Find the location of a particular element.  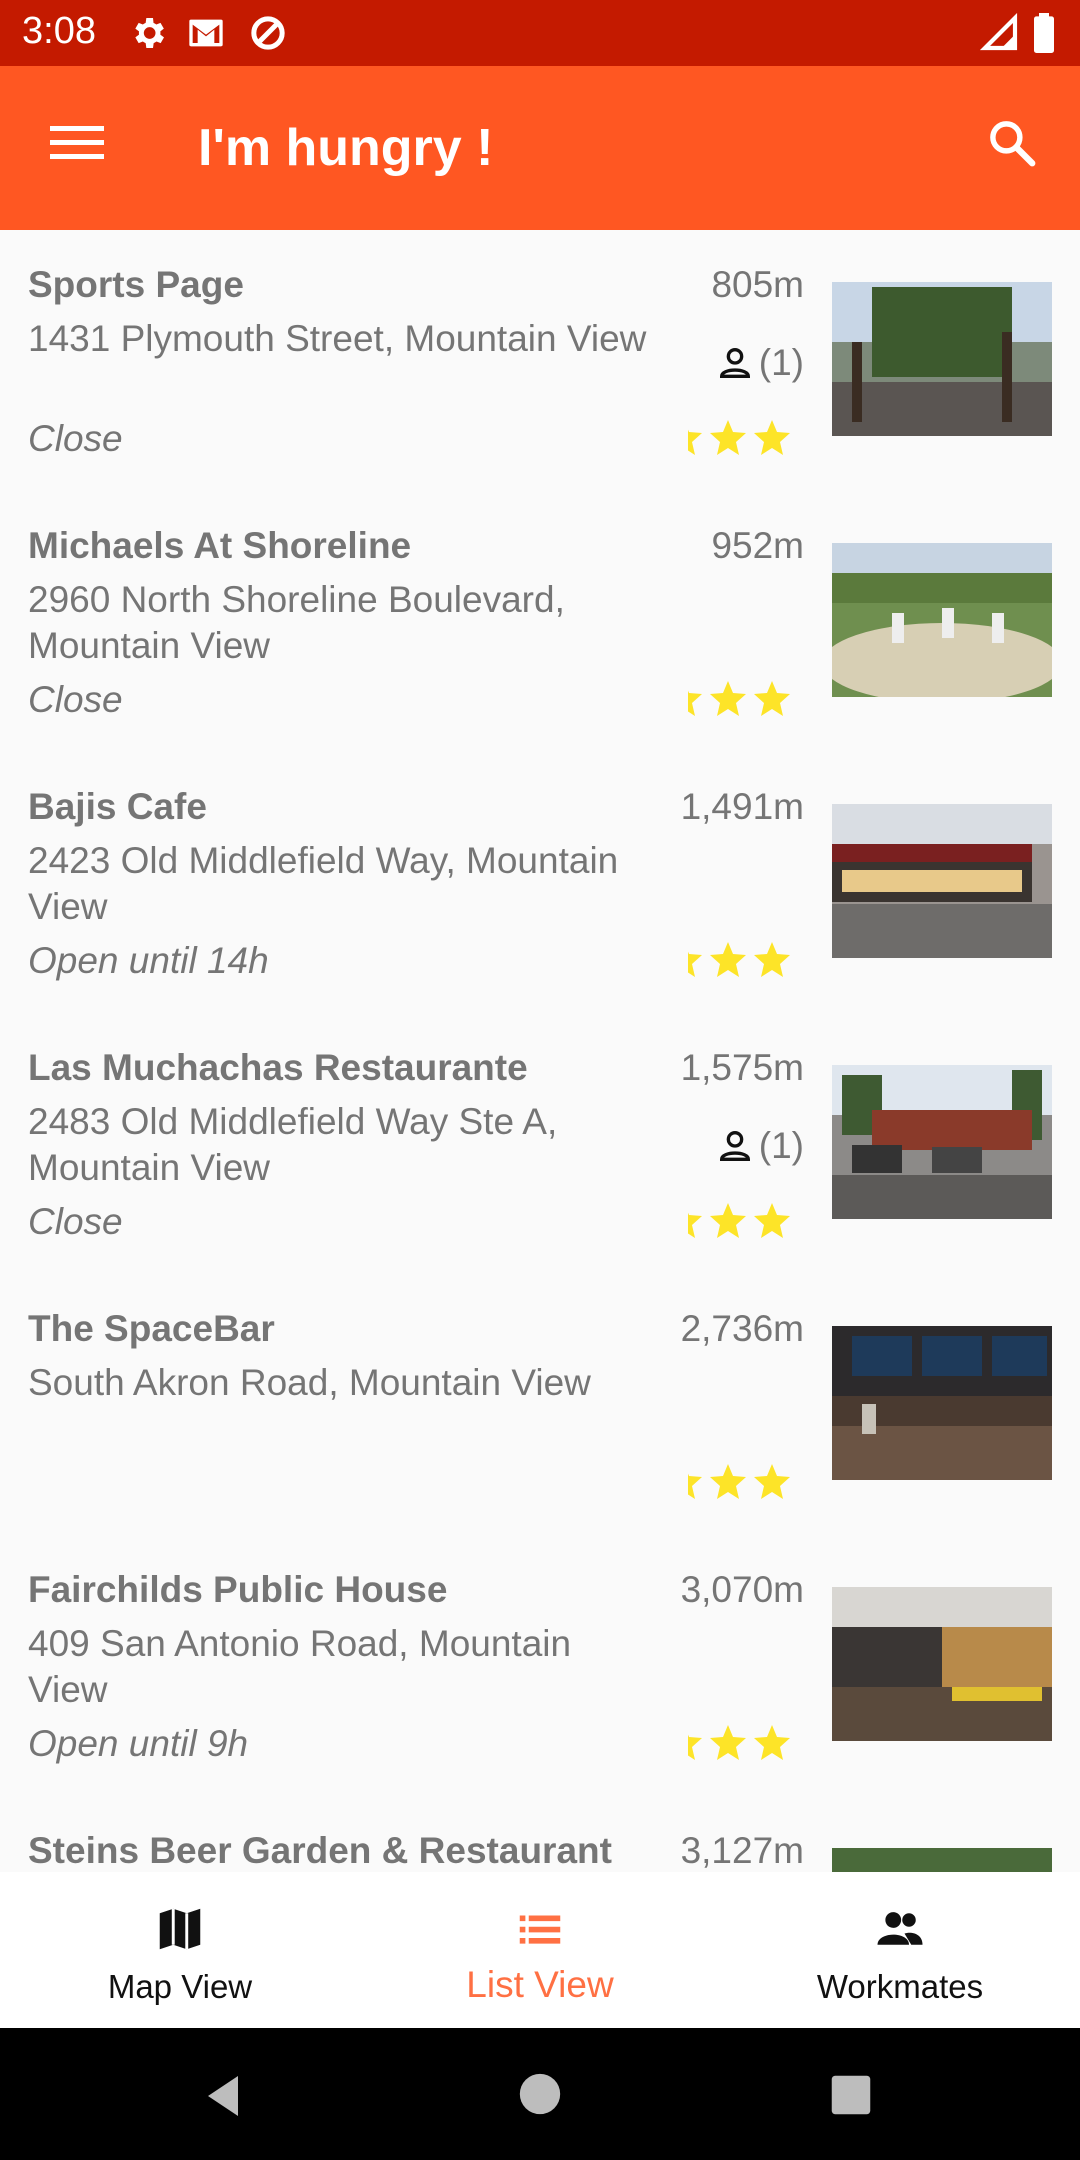

home-icon is located at coordinates (540, 2094).